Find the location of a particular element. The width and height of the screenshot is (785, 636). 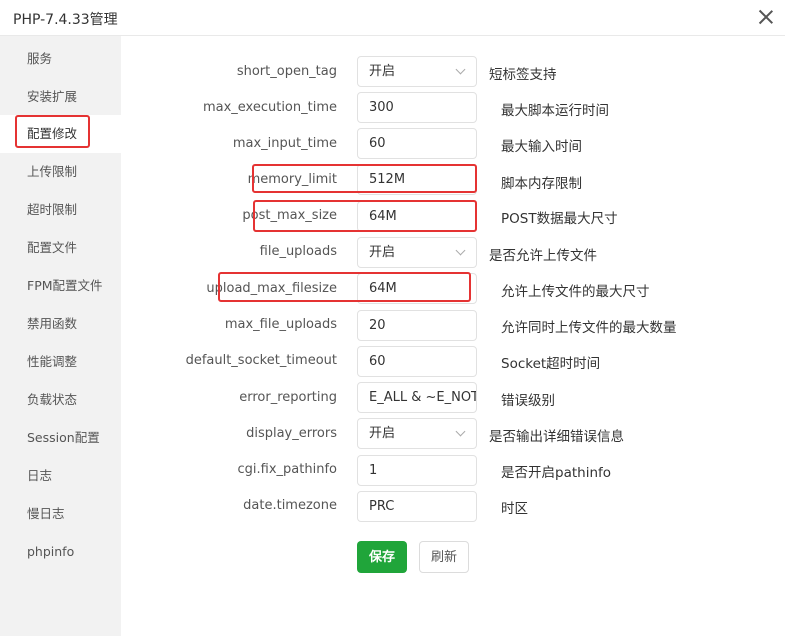

sidebar-item-load-status: 负载状态 is located at coordinates (60, 400).